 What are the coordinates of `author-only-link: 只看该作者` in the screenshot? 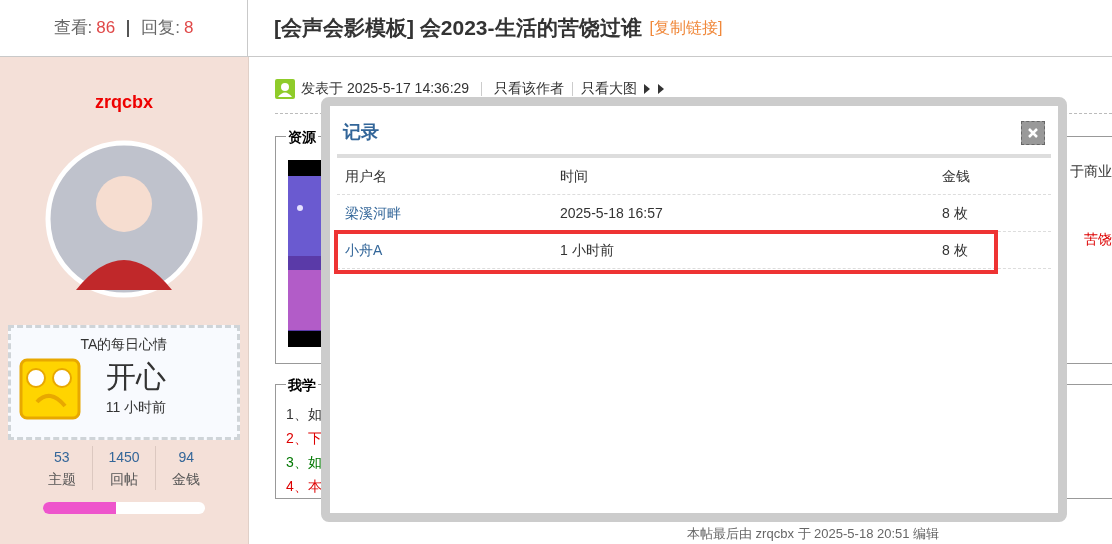 It's located at (529, 88).